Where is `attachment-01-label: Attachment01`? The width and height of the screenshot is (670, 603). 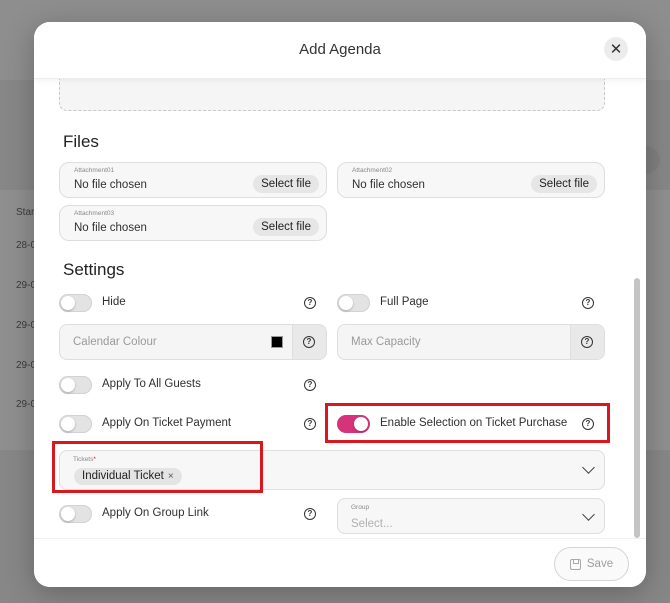 attachment-01-label: Attachment01 is located at coordinates (94, 170).